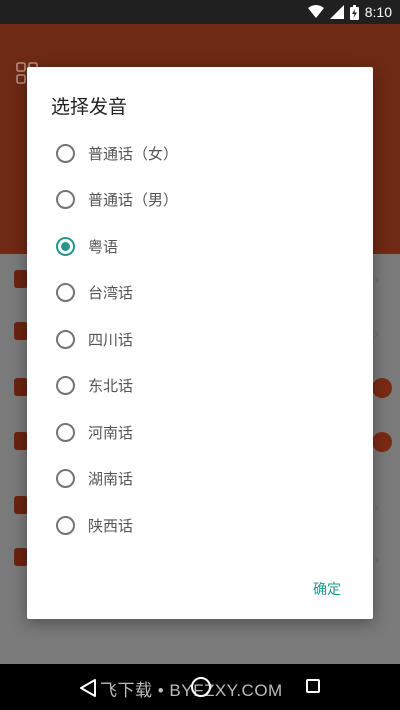 This screenshot has height=710, width=400. I want to click on option-shaanxi: 陕西话, so click(200, 525).